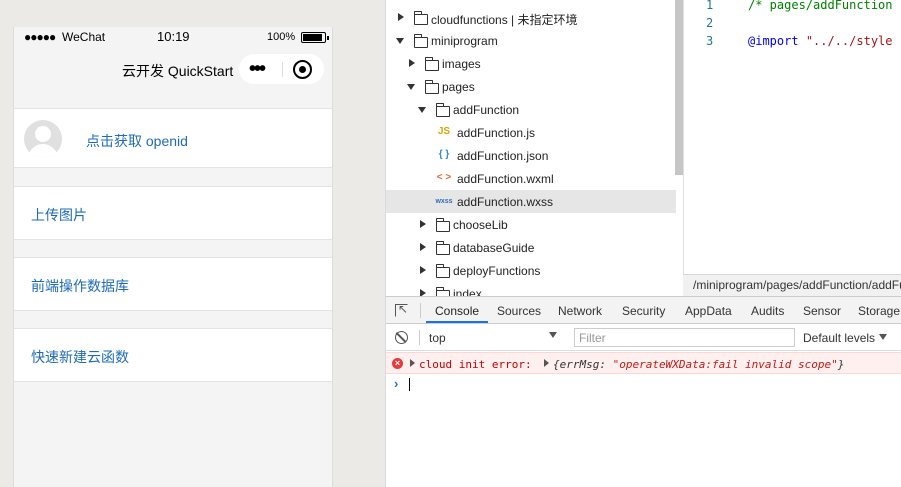  What do you see at coordinates (458, 87) in the screenshot?
I see `tree-item-label: pages` at bounding box center [458, 87].